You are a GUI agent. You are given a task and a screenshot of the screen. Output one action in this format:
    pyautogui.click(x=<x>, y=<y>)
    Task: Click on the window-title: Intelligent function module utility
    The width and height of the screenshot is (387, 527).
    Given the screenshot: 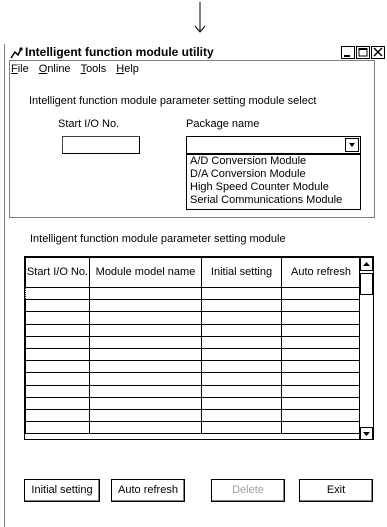 What is the action you would take?
    pyautogui.click(x=119, y=52)
    